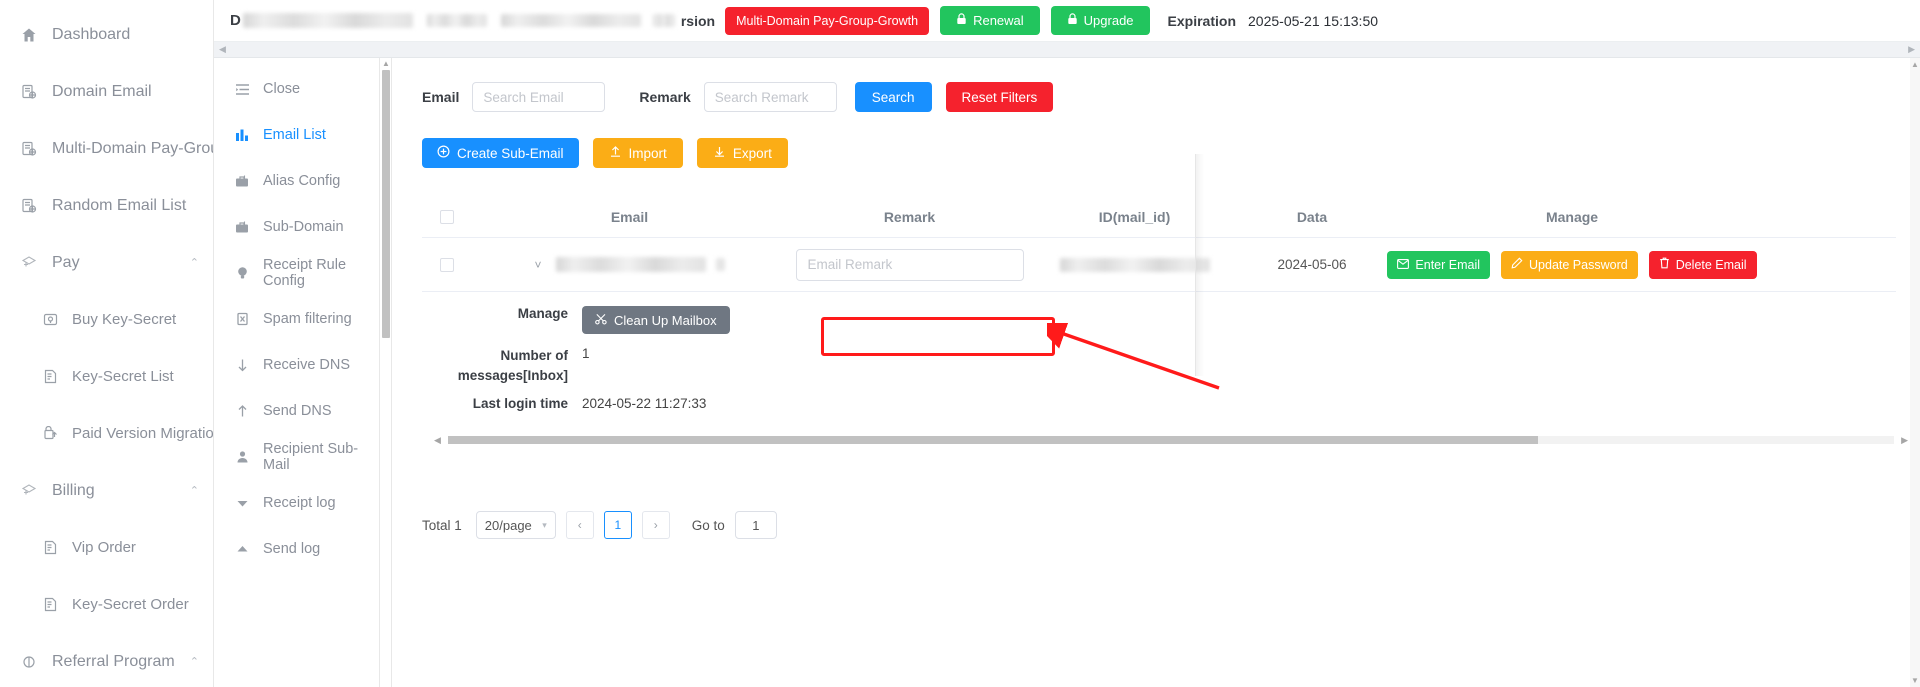 This screenshot has height=687, width=1920. What do you see at coordinates (537, 265) in the screenshot?
I see `row-expand-icon: ˅` at bounding box center [537, 265].